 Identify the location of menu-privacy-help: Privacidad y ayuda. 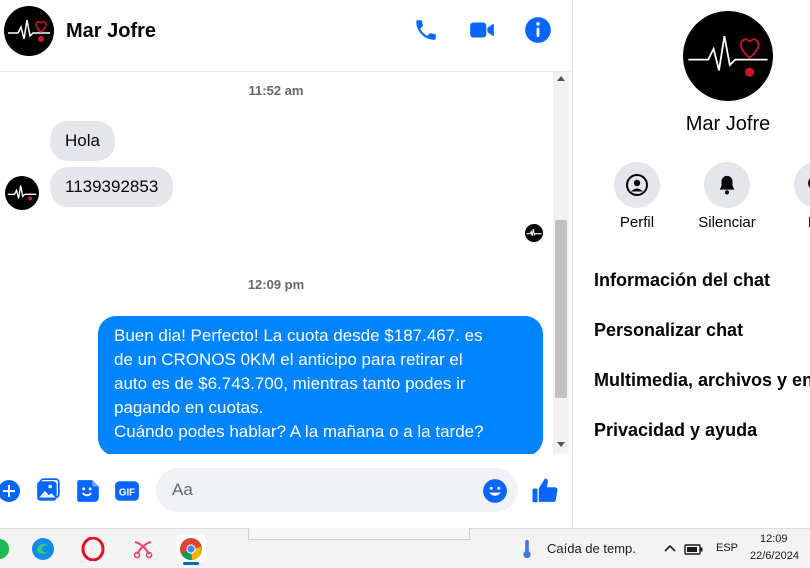
(675, 430).